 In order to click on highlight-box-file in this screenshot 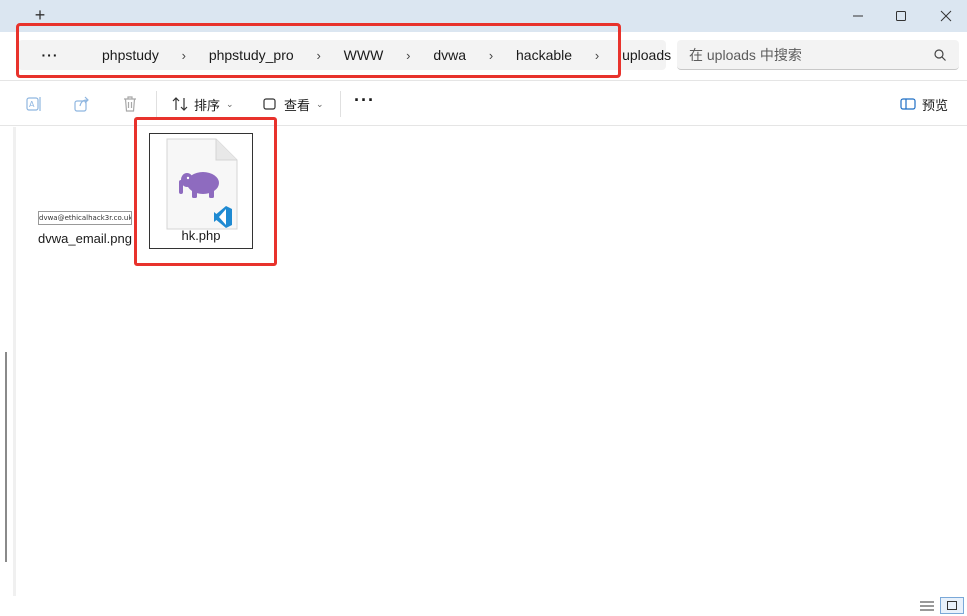, I will do `click(205, 191)`.